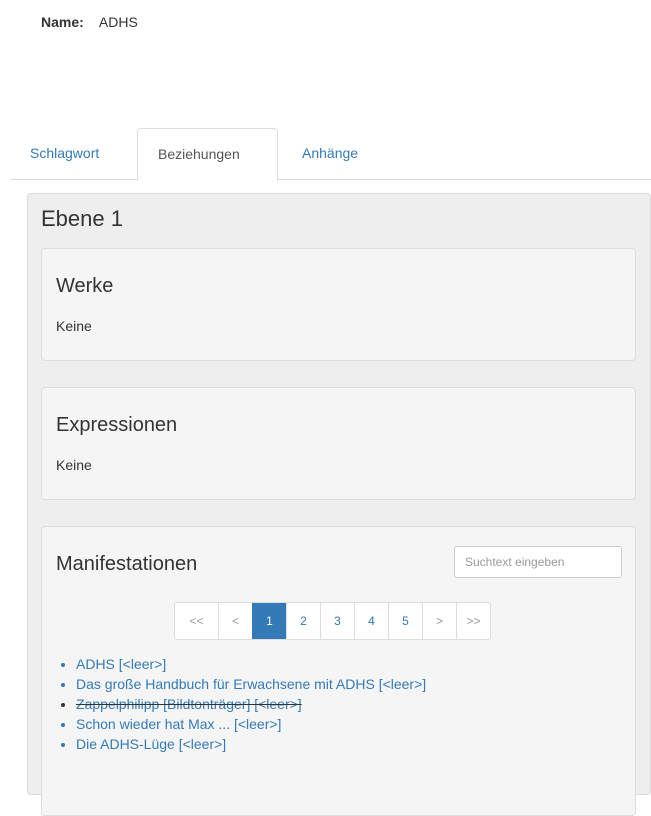 The image size is (651, 816). Describe the element at coordinates (178, 724) in the screenshot. I see `manifestation-link: Schon wieder hat Max ... [<leer>]` at that location.